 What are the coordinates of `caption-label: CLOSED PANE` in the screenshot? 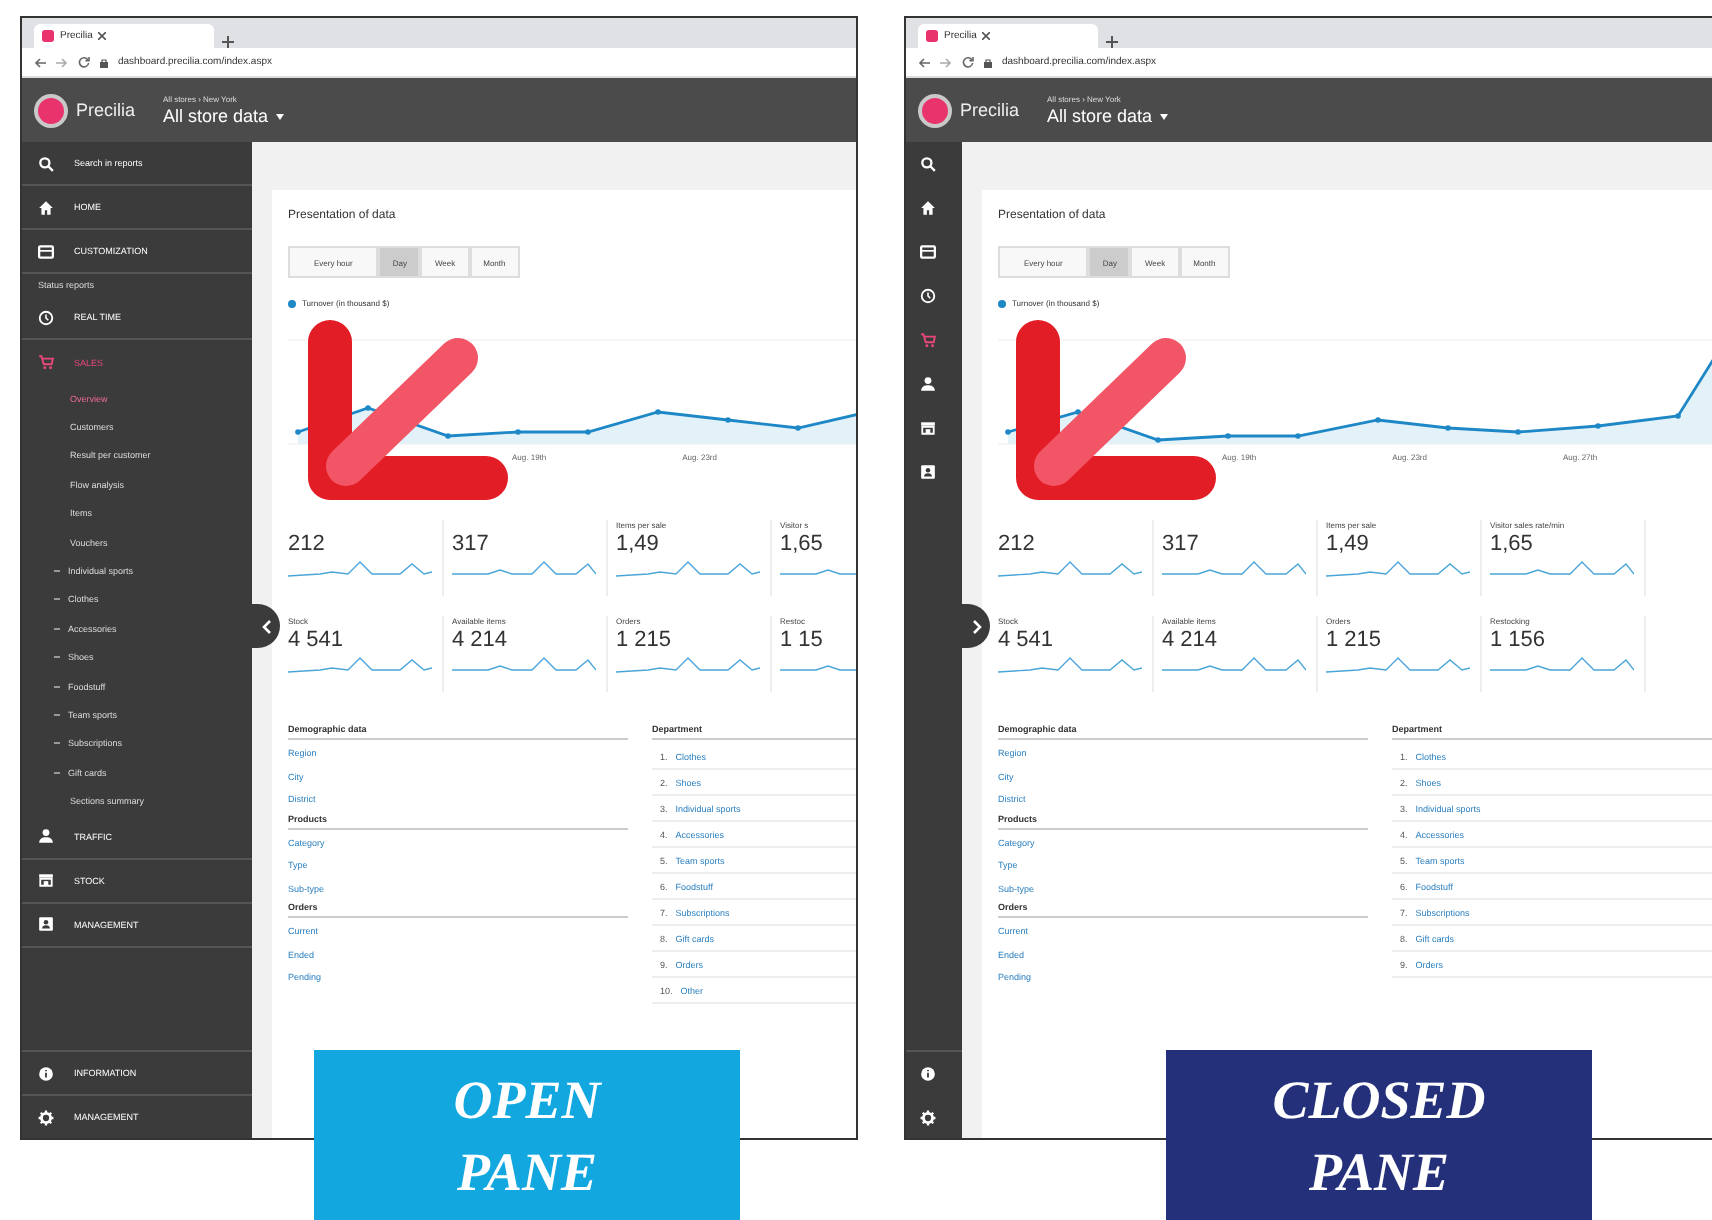 It's located at (1379, 1135).